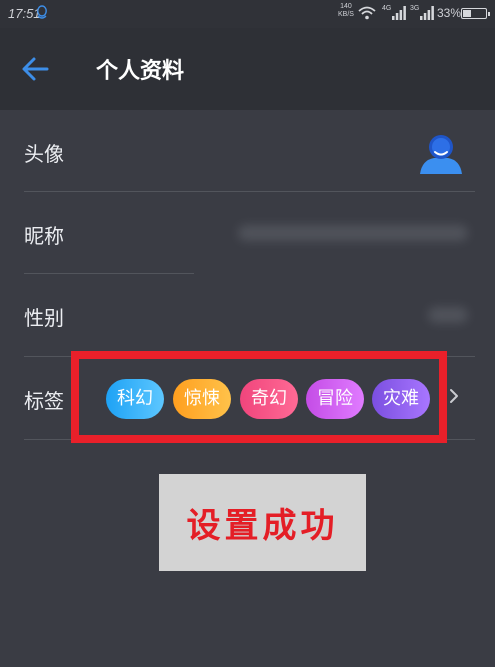 The height and width of the screenshot is (667, 495). Describe the element at coordinates (441, 153) in the screenshot. I see `avatar` at that location.